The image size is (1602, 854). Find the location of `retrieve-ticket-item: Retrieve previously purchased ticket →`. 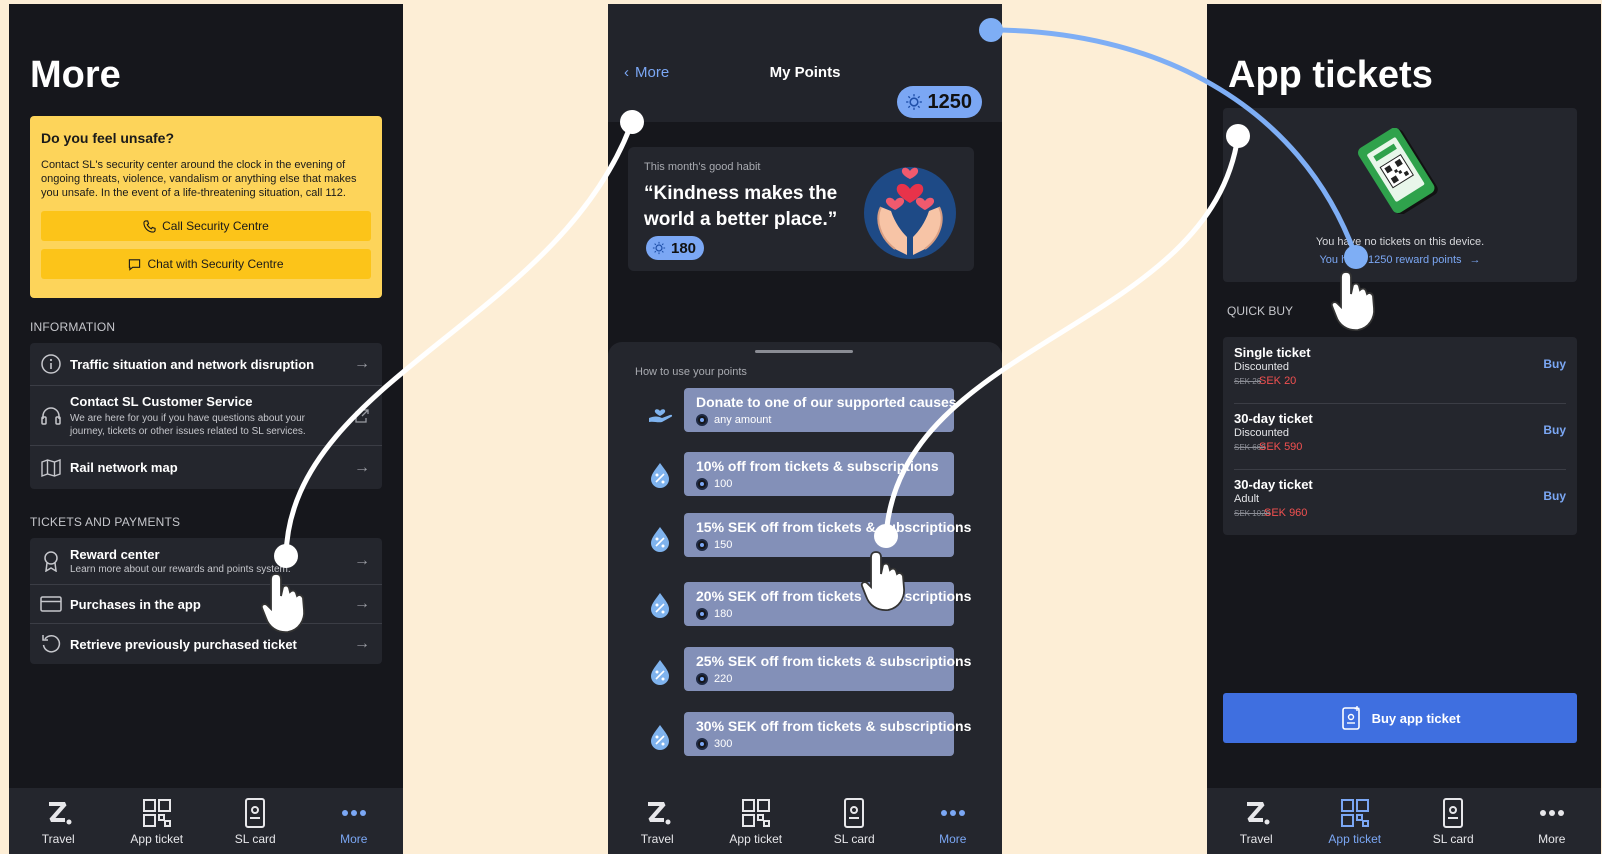

retrieve-ticket-item: Retrieve previously purchased ticket → is located at coordinates (206, 644).